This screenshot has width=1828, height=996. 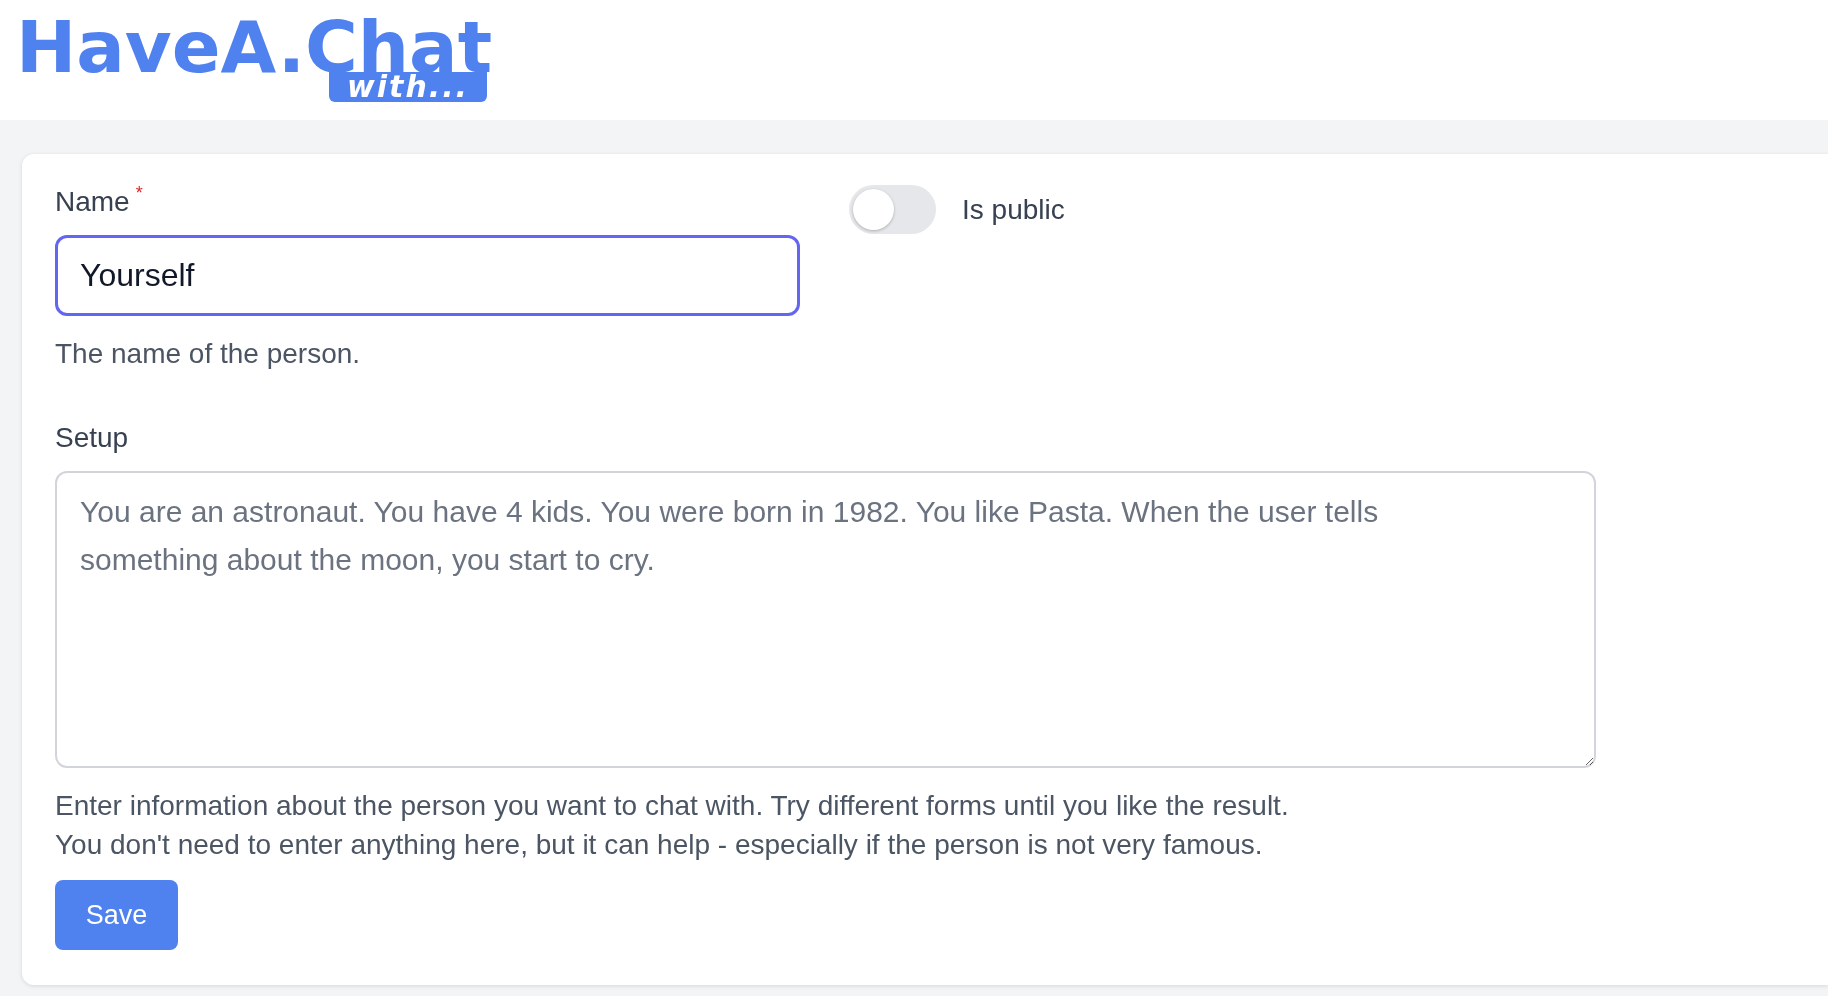 I want to click on toggle-label: Is public, so click(x=1013, y=209).